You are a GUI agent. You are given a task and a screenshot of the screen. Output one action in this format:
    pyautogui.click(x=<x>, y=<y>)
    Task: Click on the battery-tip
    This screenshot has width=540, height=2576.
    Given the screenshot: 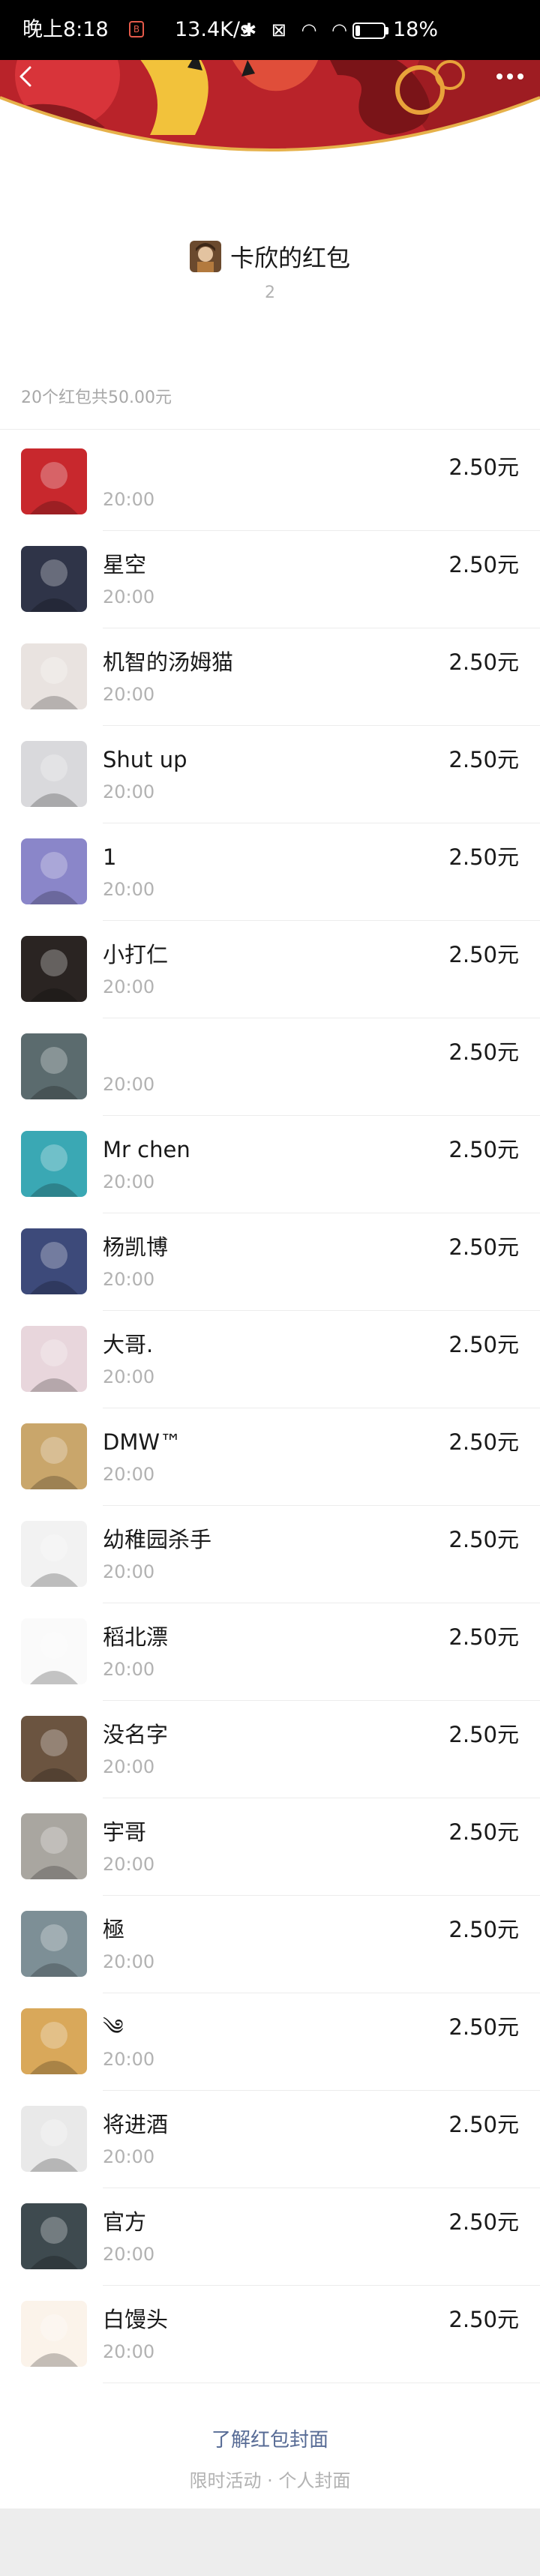 What is the action you would take?
    pyautogui.click(x=387, y=31)
    